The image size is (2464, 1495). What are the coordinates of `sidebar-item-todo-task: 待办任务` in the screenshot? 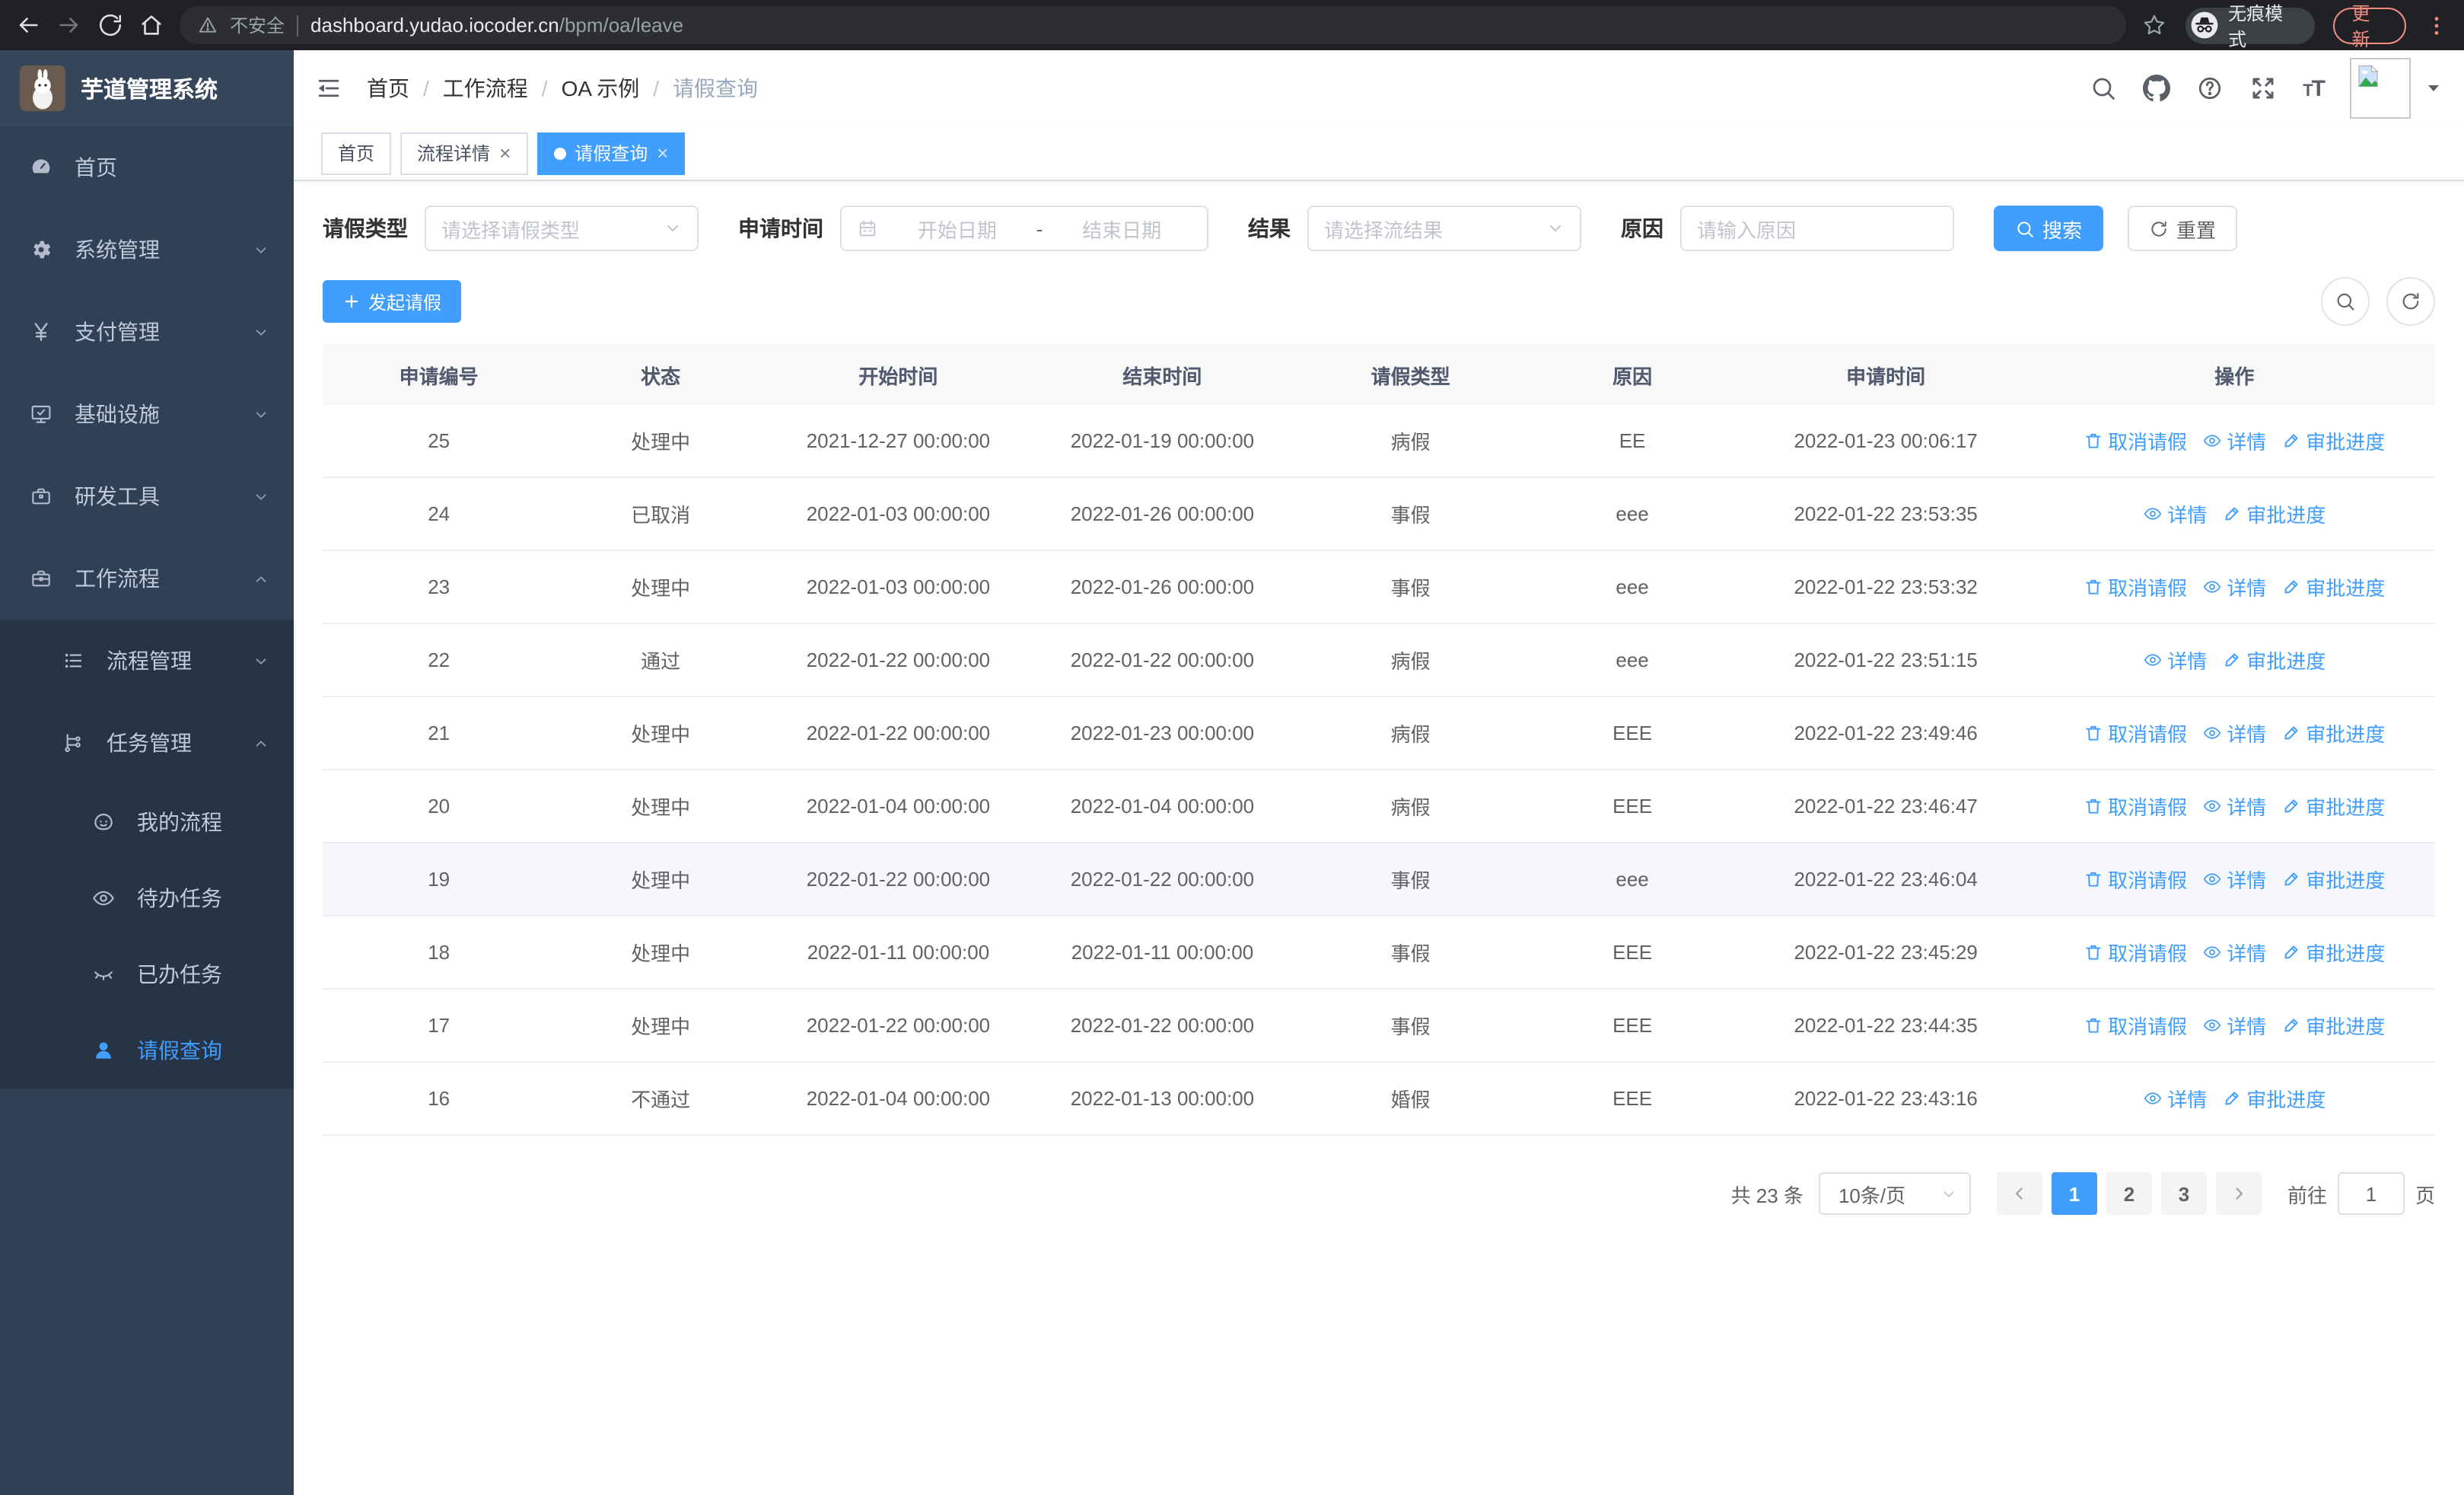 It's located at (147, 898).